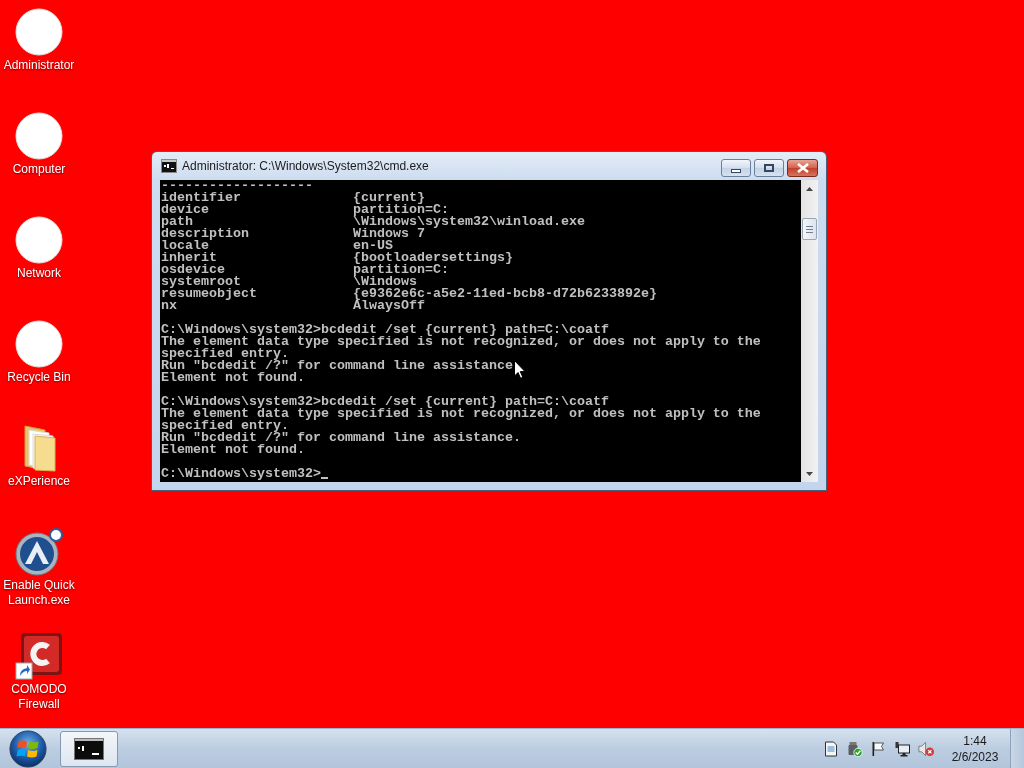  I want to click on mouse-pointer-icon, so click(520, 369).